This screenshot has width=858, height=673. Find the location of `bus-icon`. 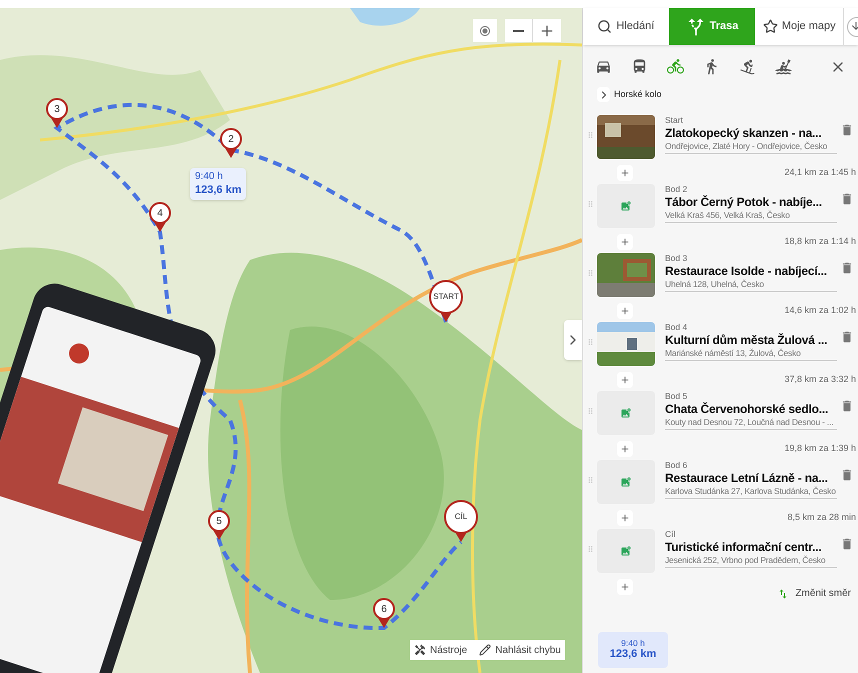

bus-icon is located at coordinates (639, 66).